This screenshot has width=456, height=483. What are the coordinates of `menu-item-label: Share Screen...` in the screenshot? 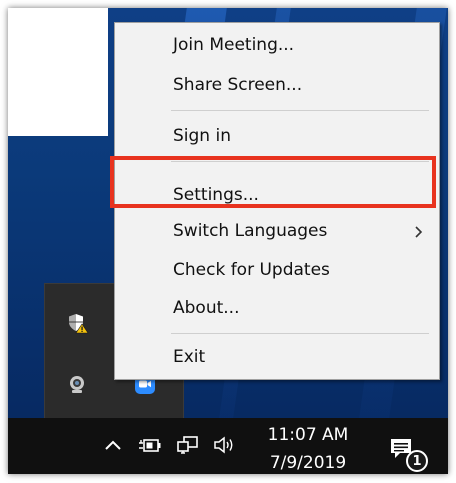 It's located at (238, 85).